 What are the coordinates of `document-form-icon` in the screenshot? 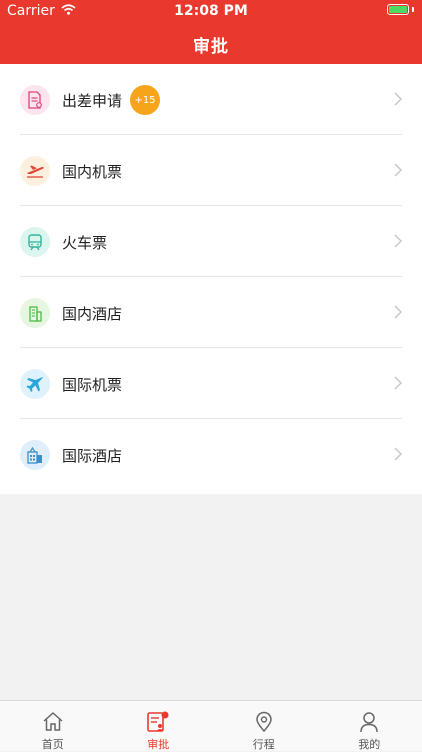 It's located at (35, 100).